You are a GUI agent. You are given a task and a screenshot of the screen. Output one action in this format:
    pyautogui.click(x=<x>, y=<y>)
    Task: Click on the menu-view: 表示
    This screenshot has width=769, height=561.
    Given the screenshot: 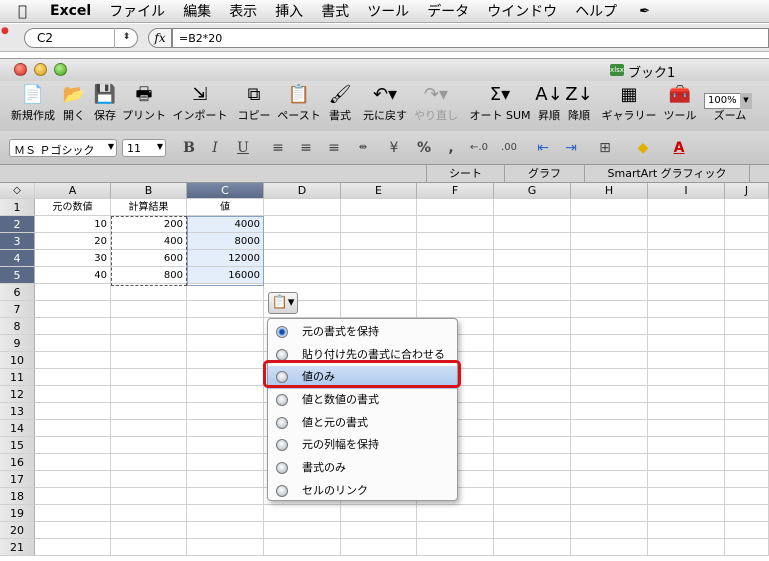 What is the action you would take?
    pyautogui.click(x=243, y=11)
    